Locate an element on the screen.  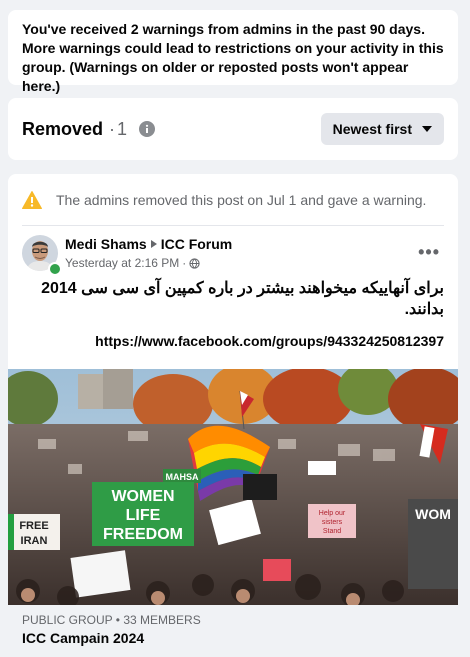
sign-line-women: WOMEN is located at coordinates (142, 496).